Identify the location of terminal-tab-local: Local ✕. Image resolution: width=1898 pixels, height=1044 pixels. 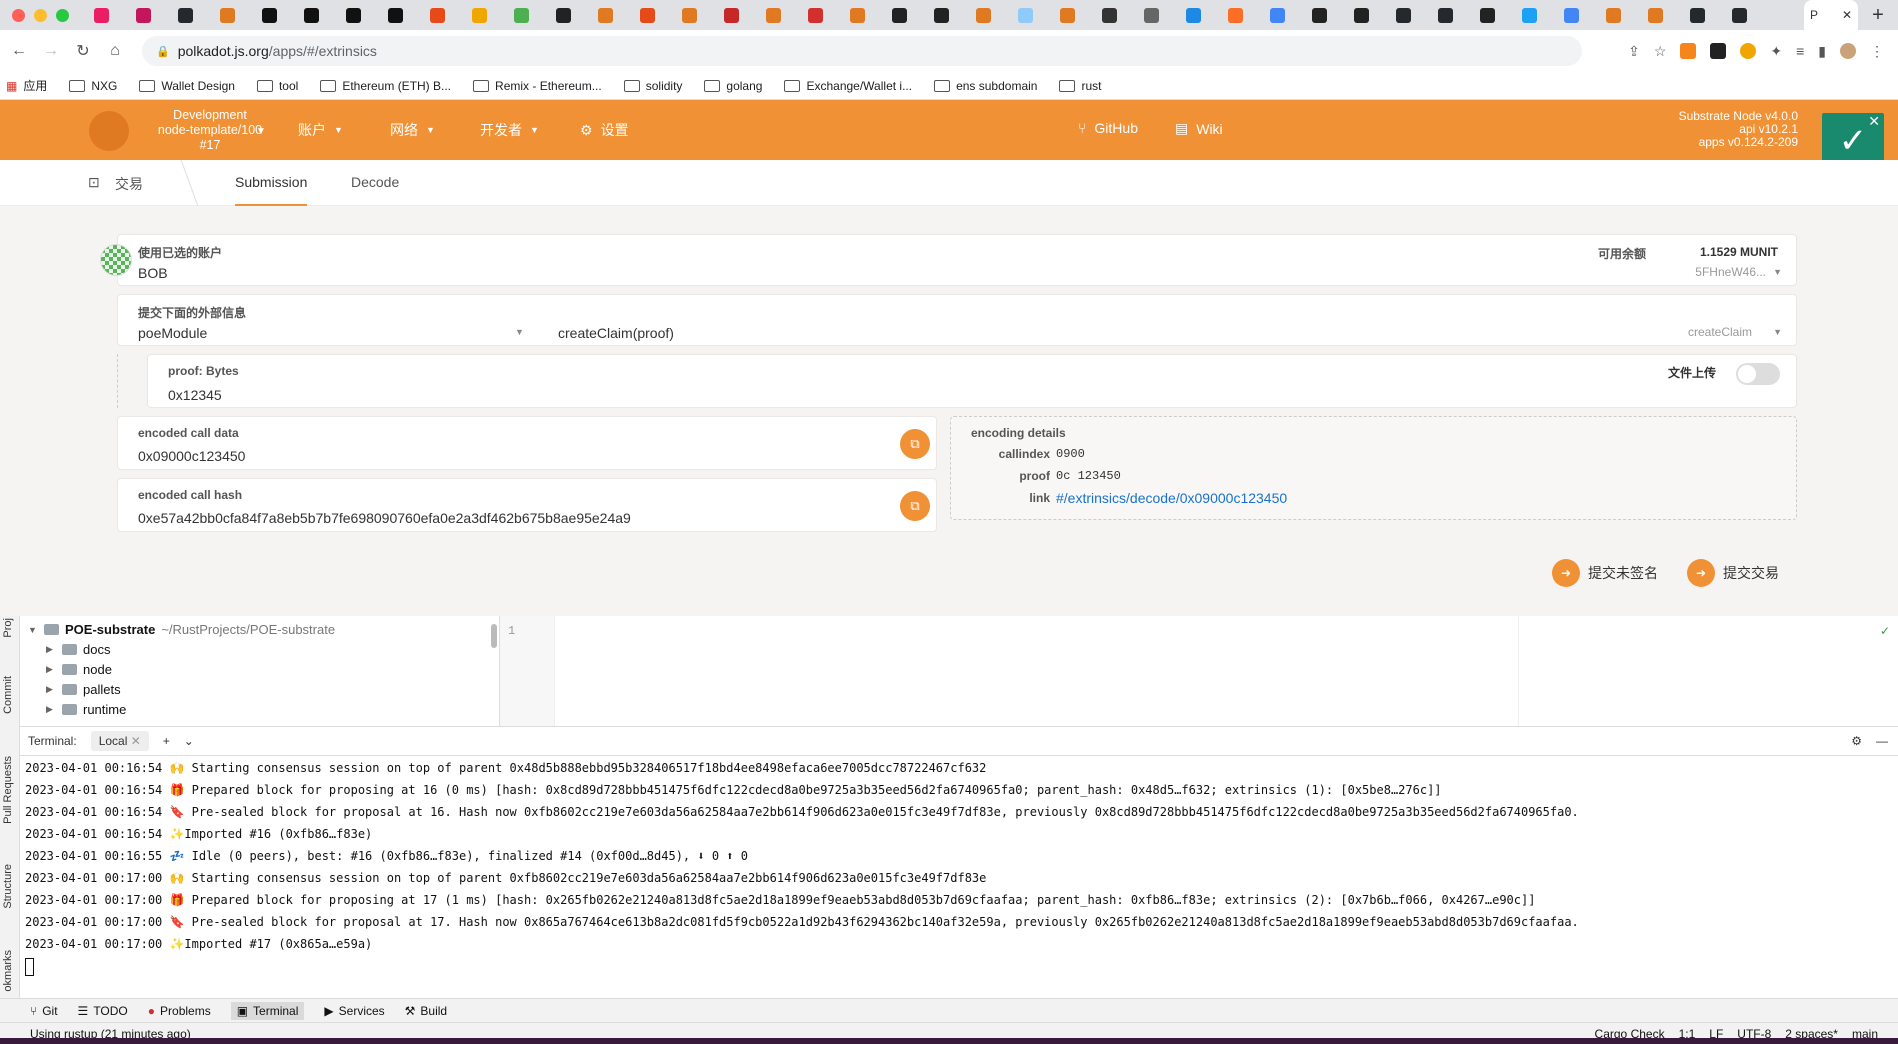
(119, 741).